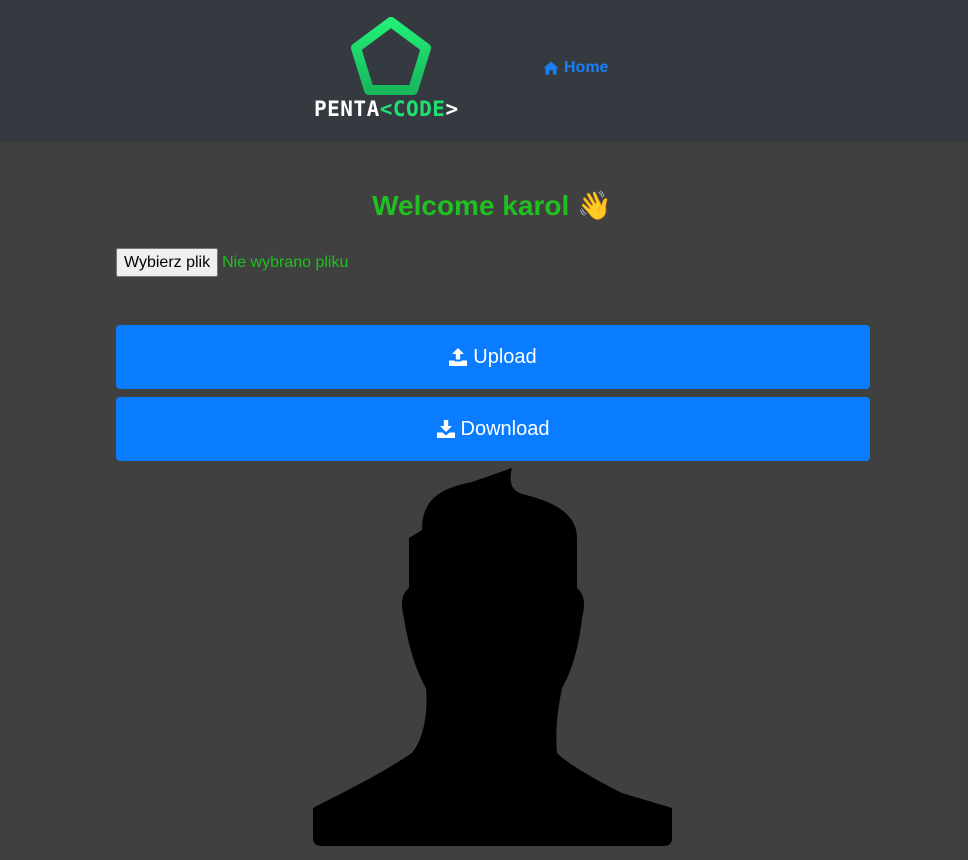 Image resolution: width=968 pixels, height=860 pixels. Describe the element at coordinates (505, 356) in the screenshot. I see `upload-label: Upload` at that location.